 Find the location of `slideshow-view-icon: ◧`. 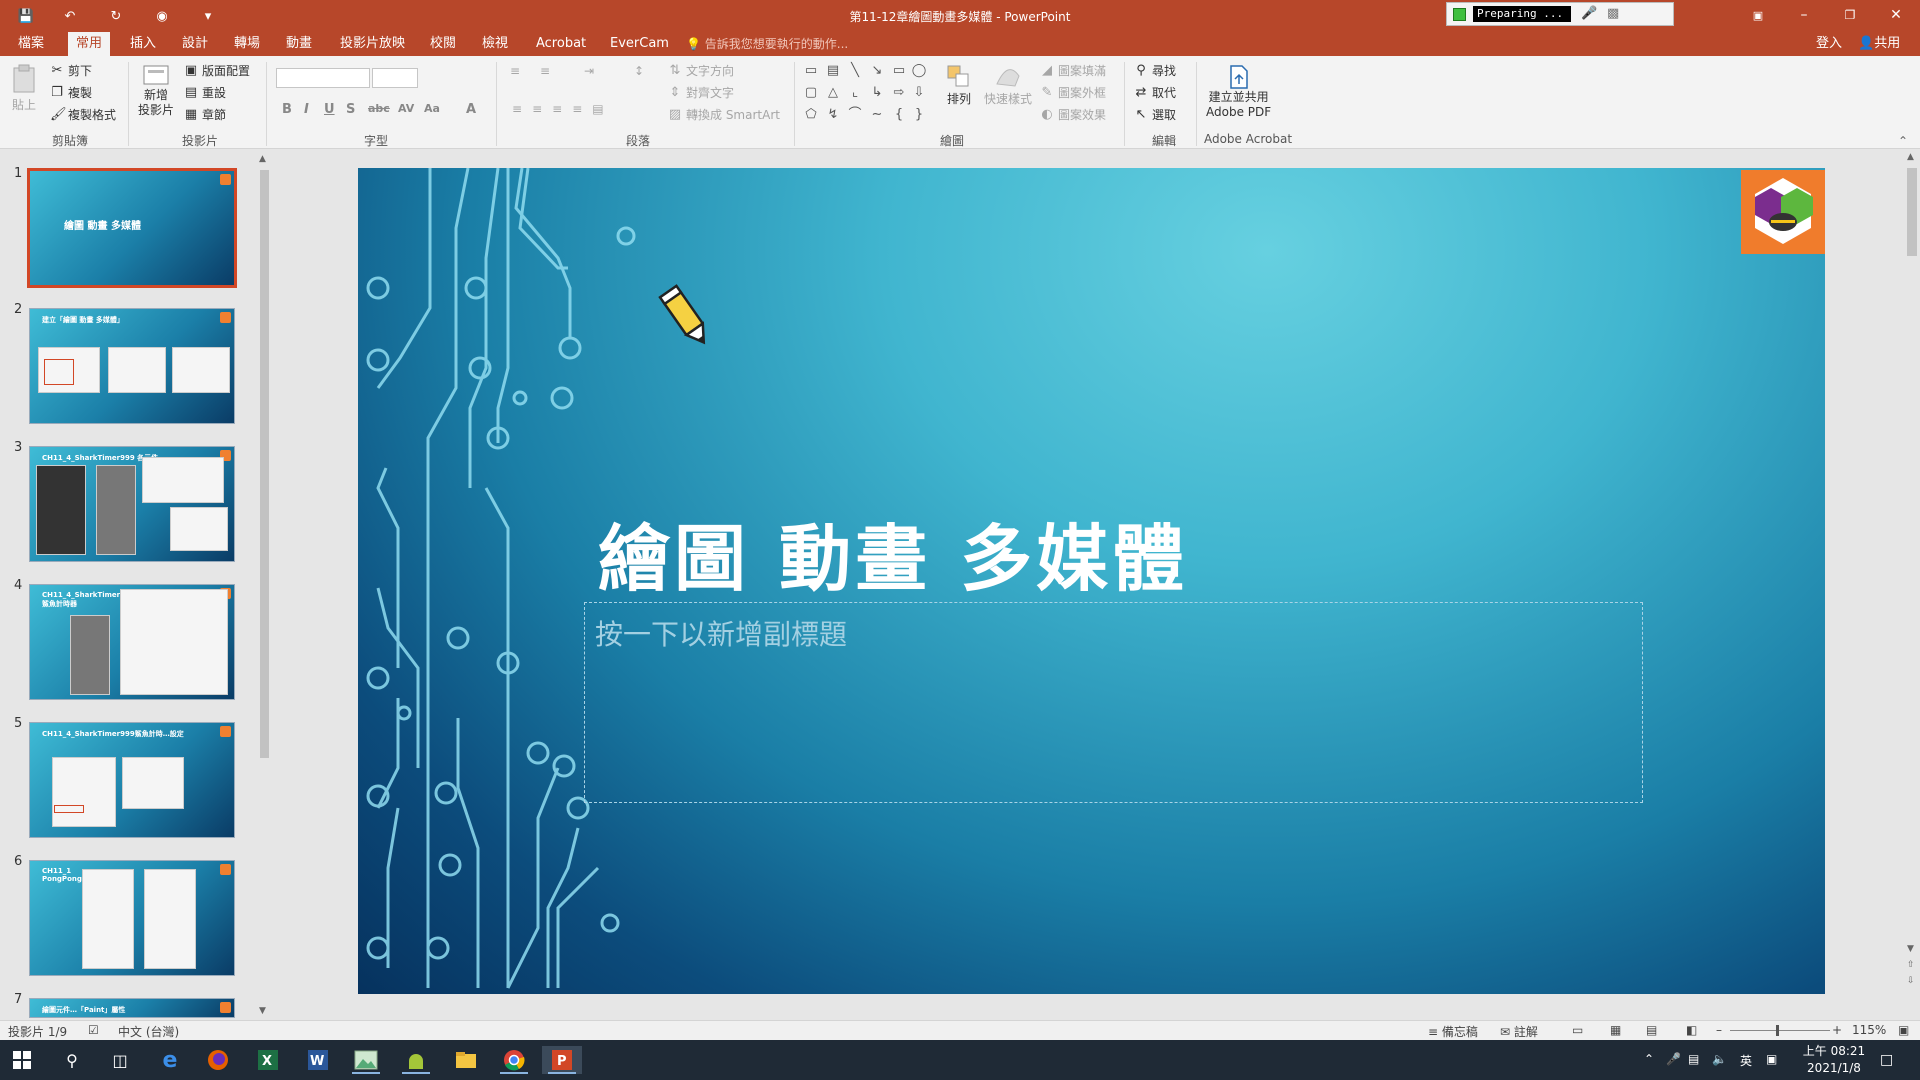

slideshow-view-icon: ◧ is located at coordinates (1691, 1030).